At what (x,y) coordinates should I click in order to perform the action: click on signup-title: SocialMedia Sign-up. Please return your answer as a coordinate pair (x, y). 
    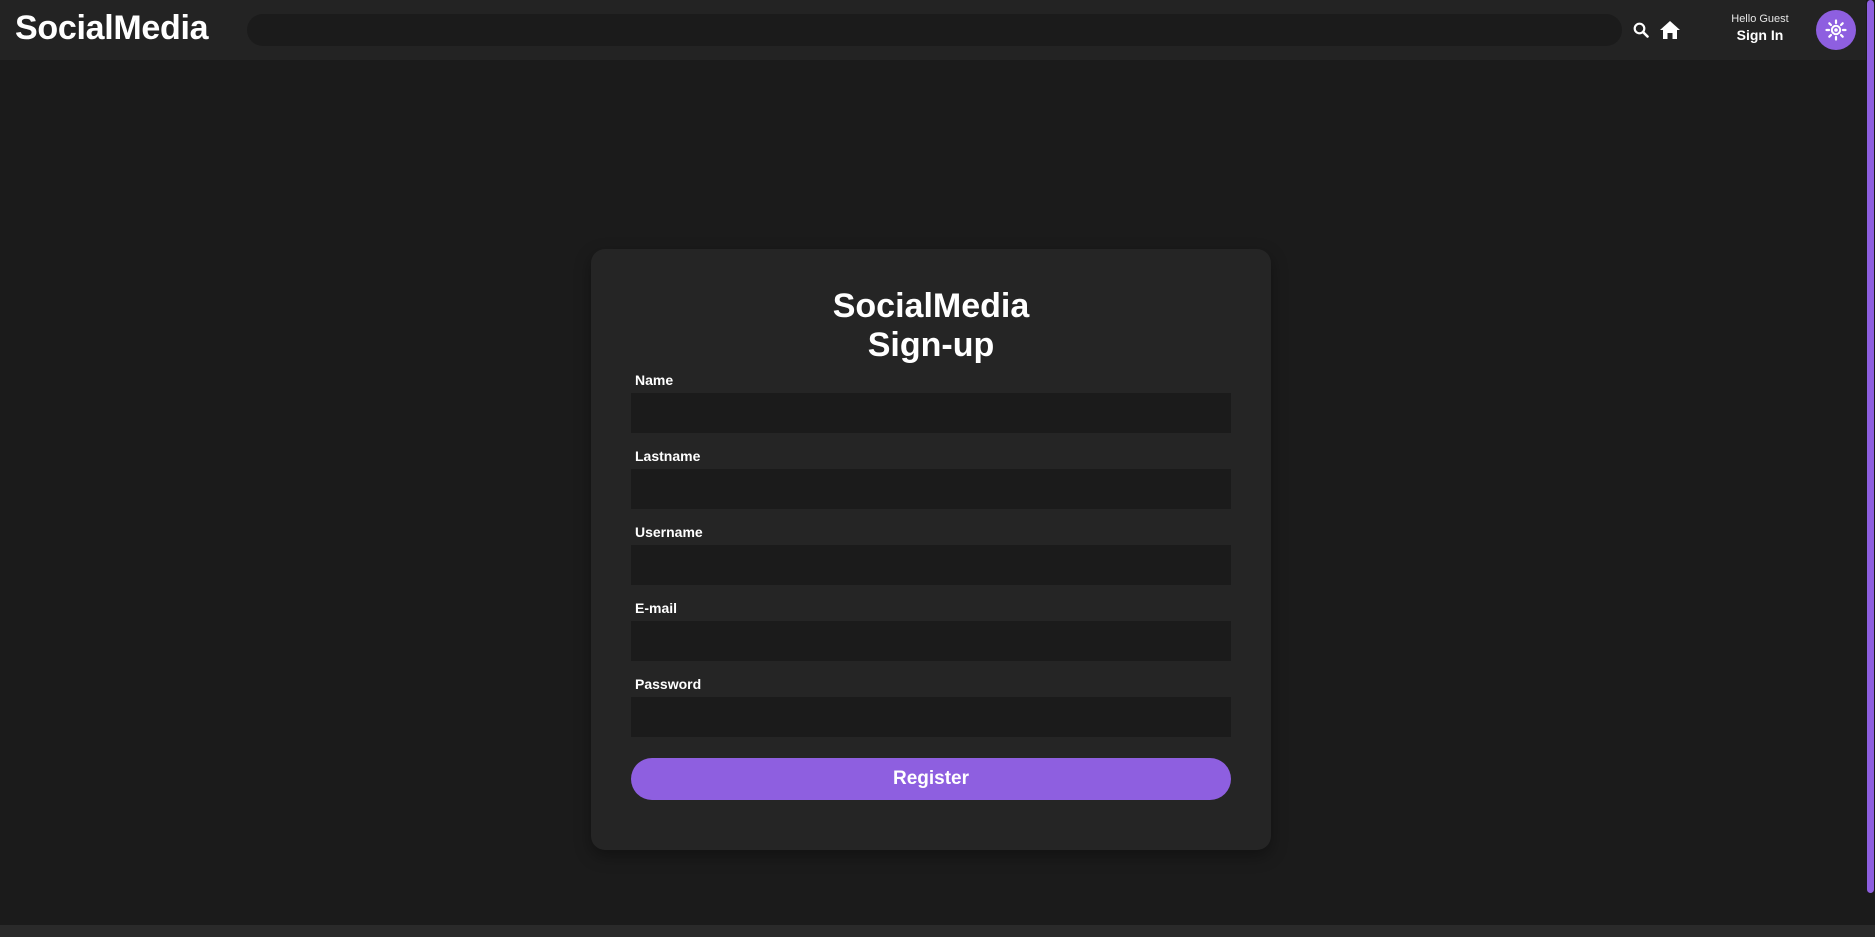
    Looking at the image, I should click on (931, 326).